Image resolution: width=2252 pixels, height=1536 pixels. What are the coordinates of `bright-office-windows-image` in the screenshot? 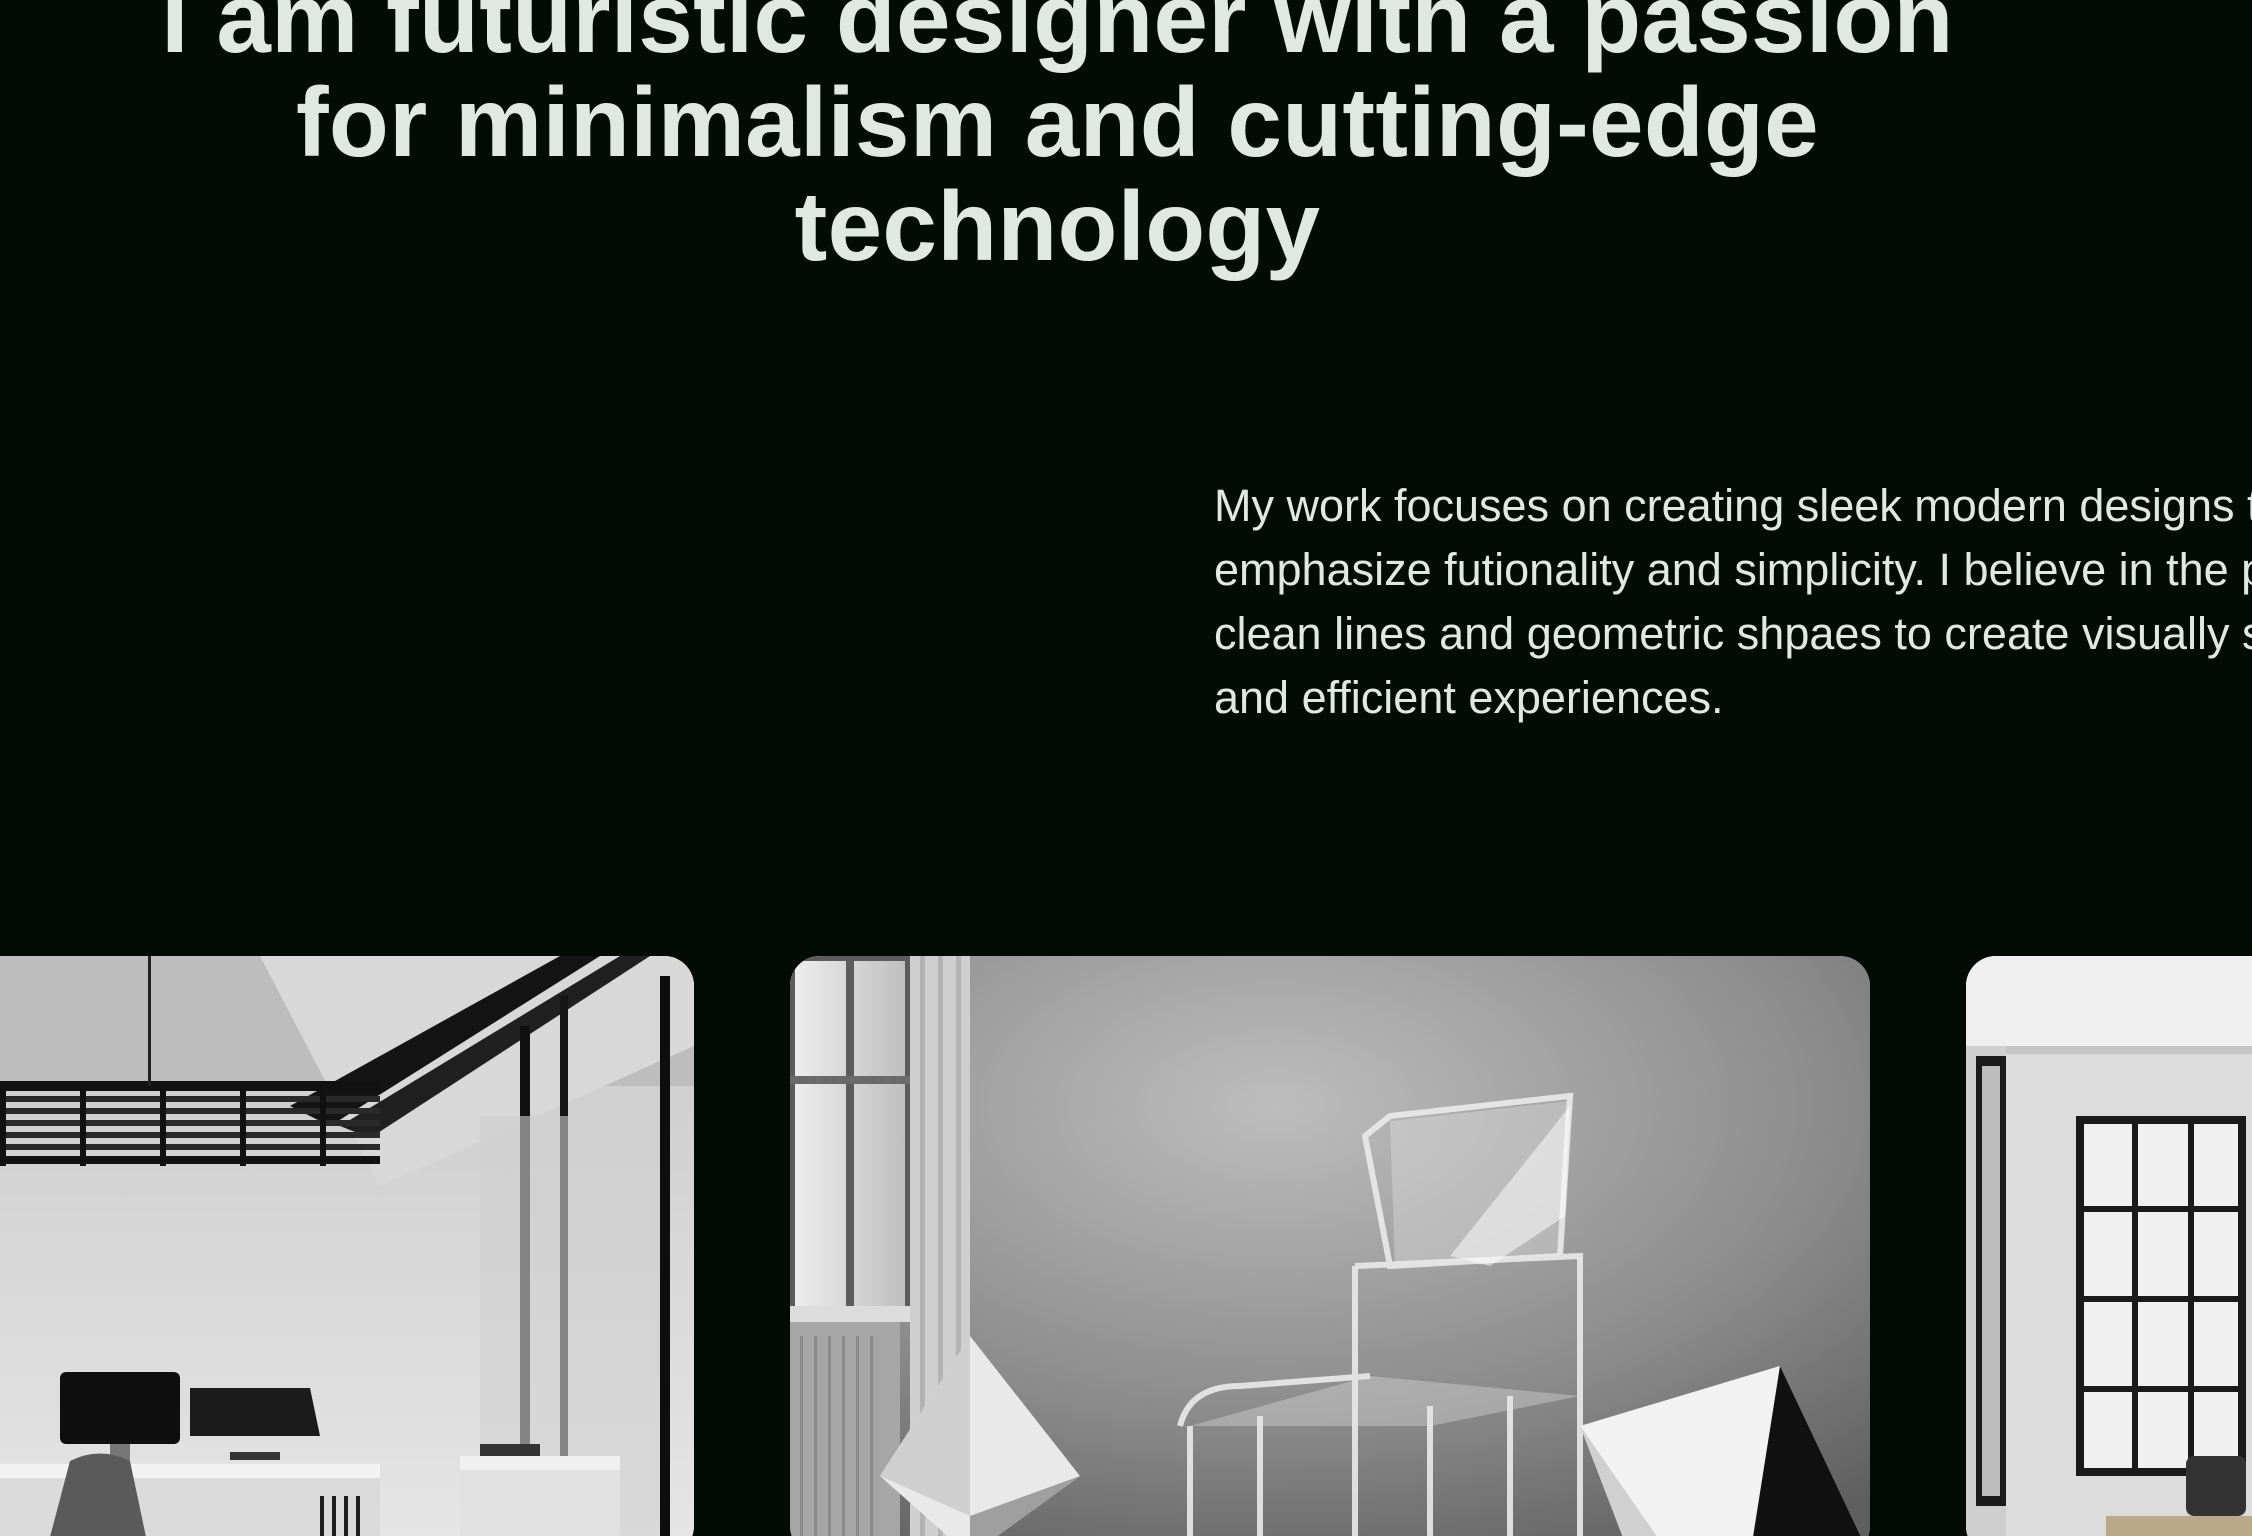 It's located at (2109, 1246).